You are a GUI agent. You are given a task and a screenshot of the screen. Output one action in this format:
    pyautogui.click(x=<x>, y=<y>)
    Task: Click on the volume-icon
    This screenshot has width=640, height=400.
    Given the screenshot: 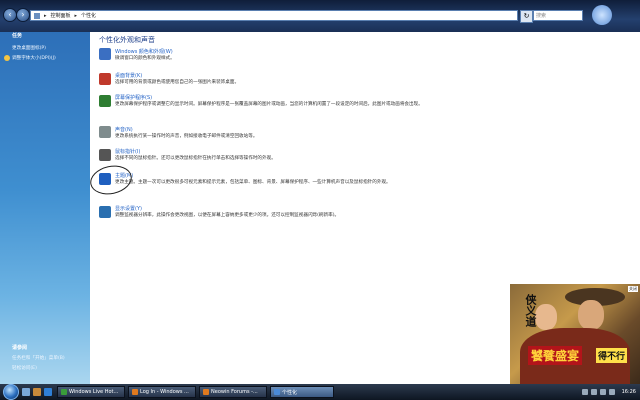 What is the action you would take?
    pyautogui.click(x=593, y=392)
    